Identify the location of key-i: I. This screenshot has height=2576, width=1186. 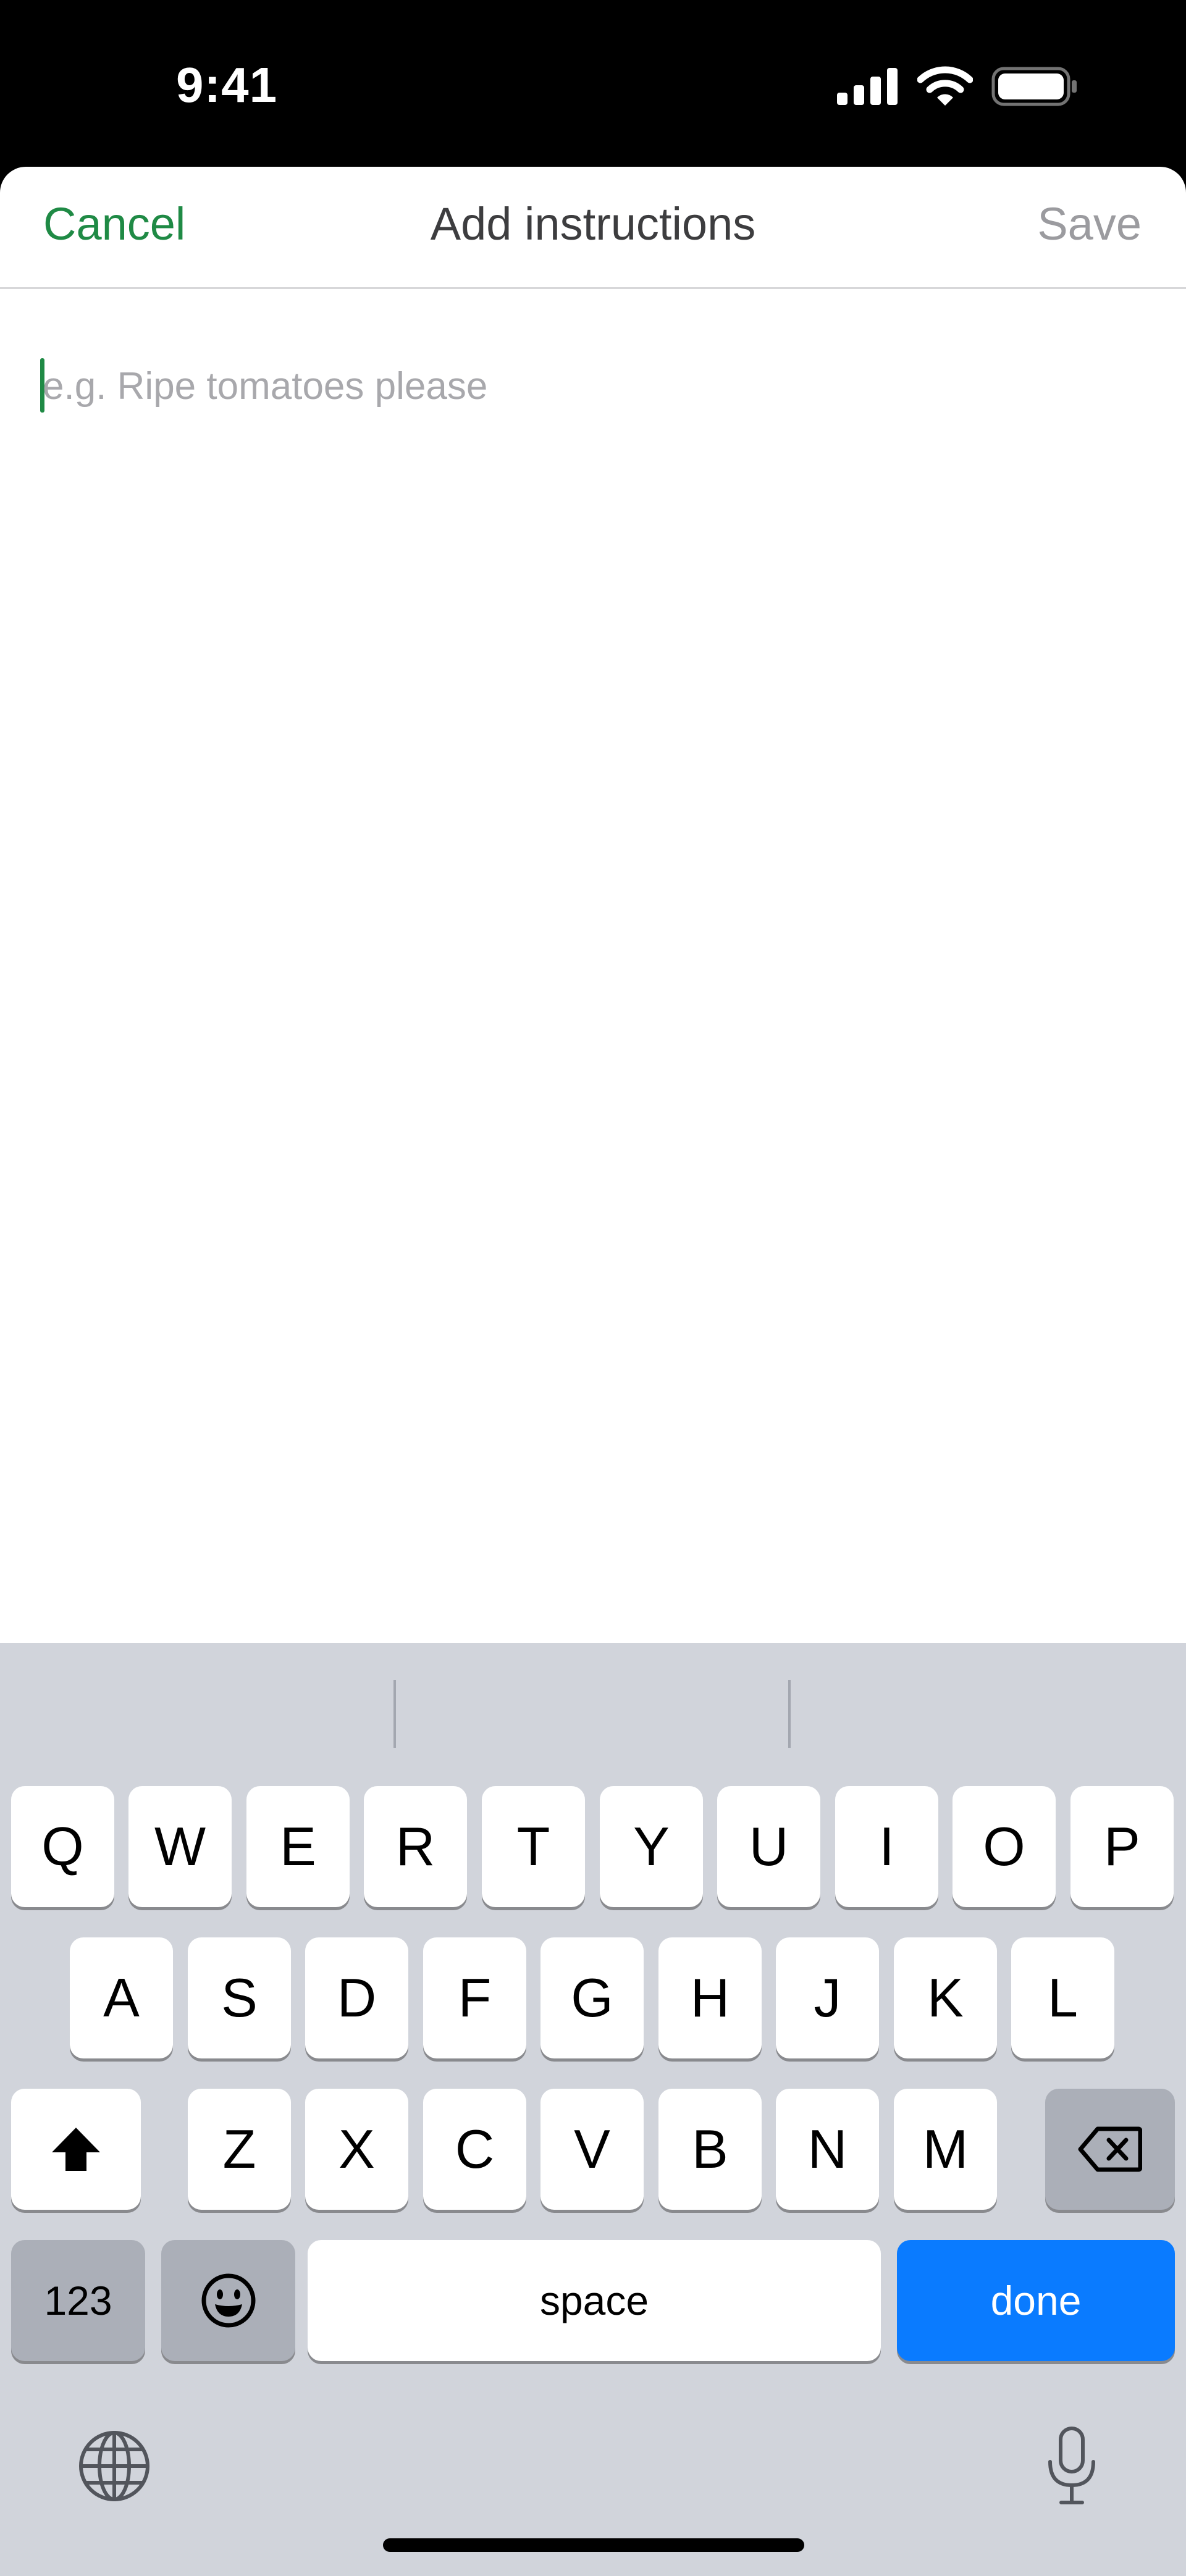
(886, 1846).